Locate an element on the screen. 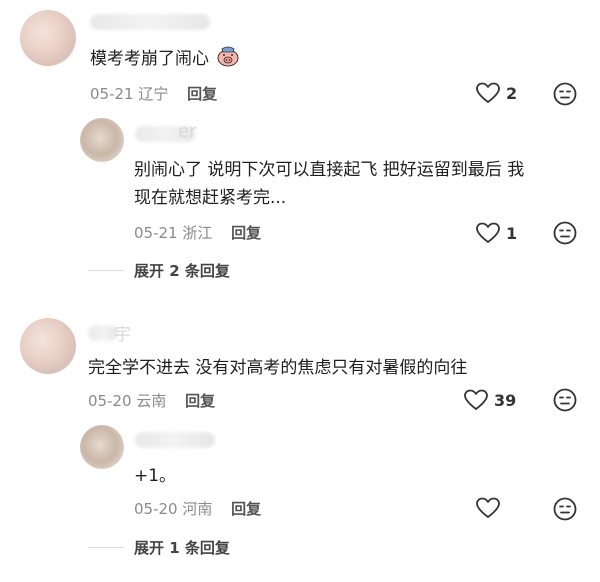 Image resolution: width=600 pixels, height=582 pixels. comment-text: +1。 is located at coordinates (155, 476).